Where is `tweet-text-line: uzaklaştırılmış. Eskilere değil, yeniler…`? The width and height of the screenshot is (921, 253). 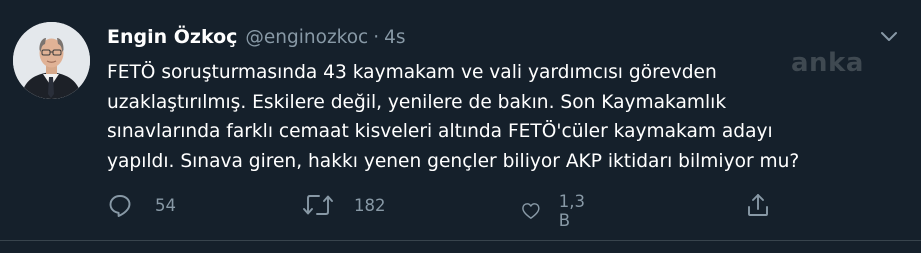 tweet-text-line: uzaklaştırılmış. Eskilere değil, yeniler… is located at coordinates (417, 102).